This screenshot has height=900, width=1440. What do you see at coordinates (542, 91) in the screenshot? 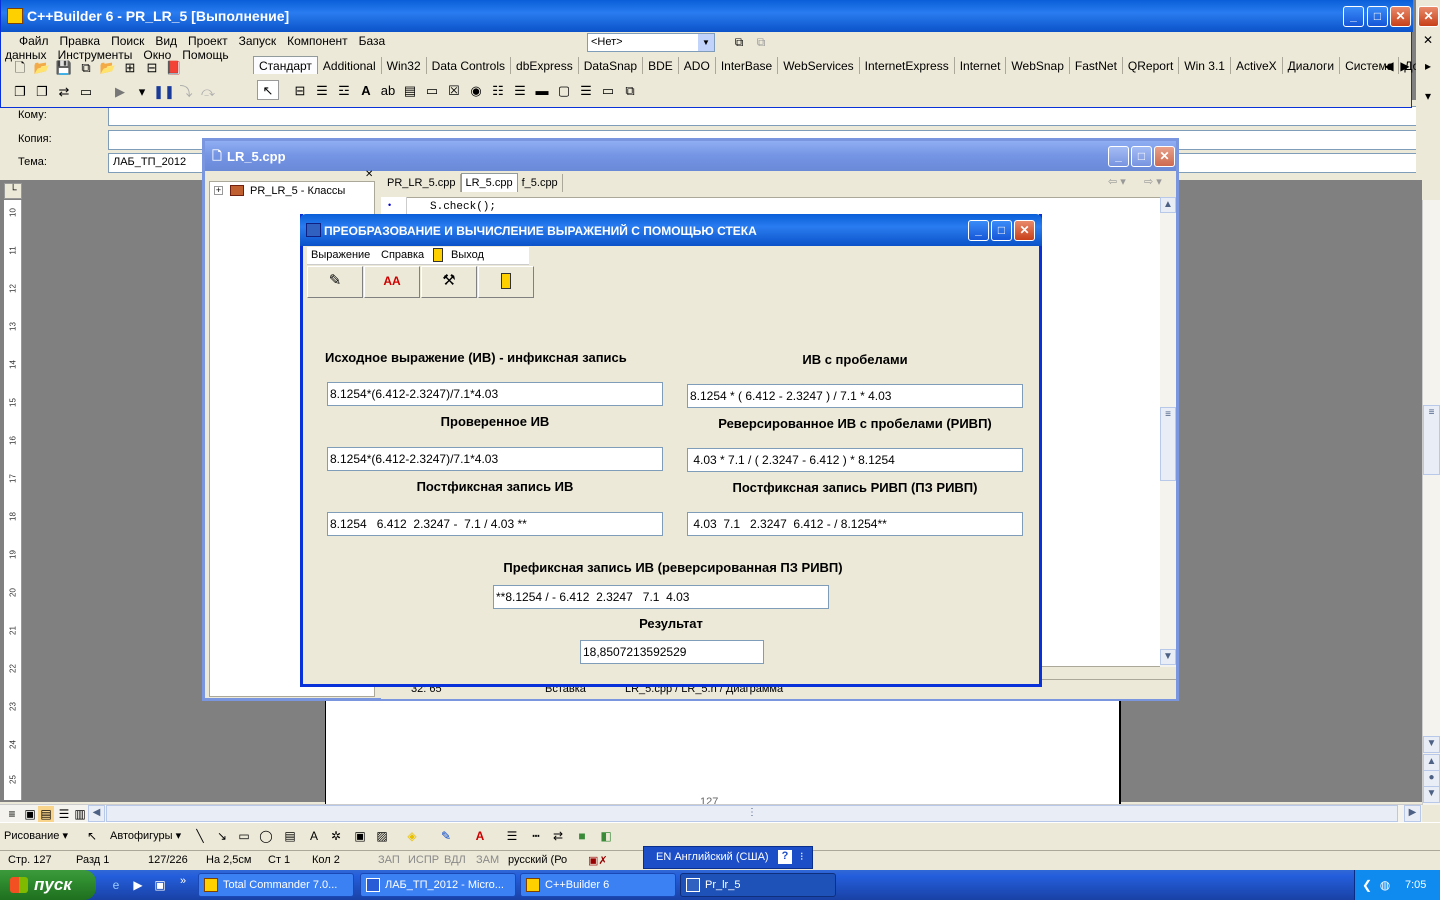
I see `scrollbar-icon: ▬` at bounding box center [542, 91].